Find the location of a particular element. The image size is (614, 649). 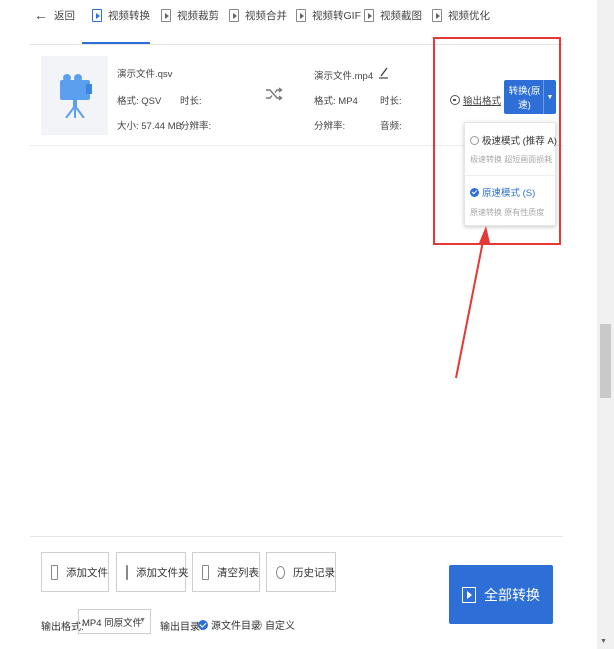

add-file-label: 添加文件 is located at coordinates (87, 572).